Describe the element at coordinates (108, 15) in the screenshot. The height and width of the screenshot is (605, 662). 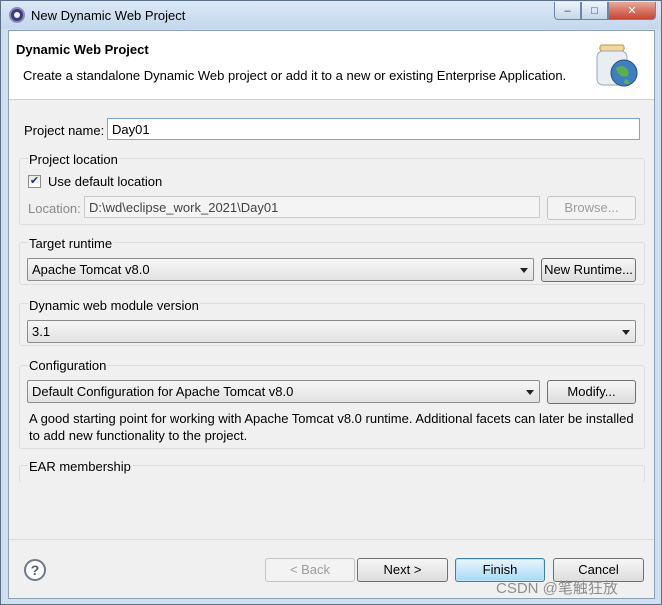
I see `window-title: New Dynamic Web Project` at that location.